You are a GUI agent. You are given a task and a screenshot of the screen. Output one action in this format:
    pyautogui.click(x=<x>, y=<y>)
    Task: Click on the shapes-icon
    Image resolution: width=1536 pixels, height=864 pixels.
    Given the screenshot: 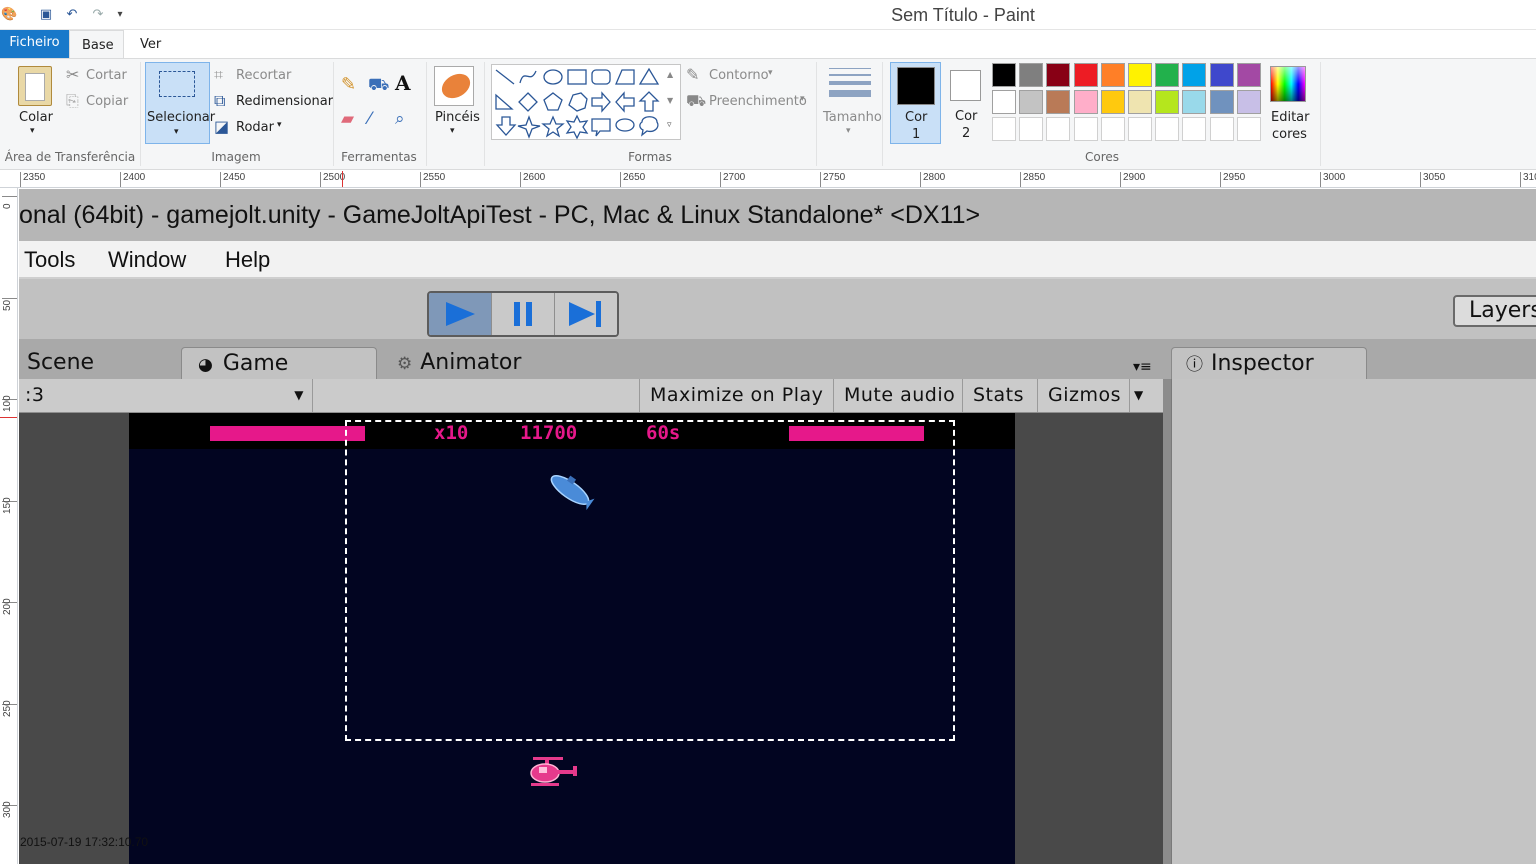 What is the action you would take?
    pyautogui.click(x=577, y=103)
    